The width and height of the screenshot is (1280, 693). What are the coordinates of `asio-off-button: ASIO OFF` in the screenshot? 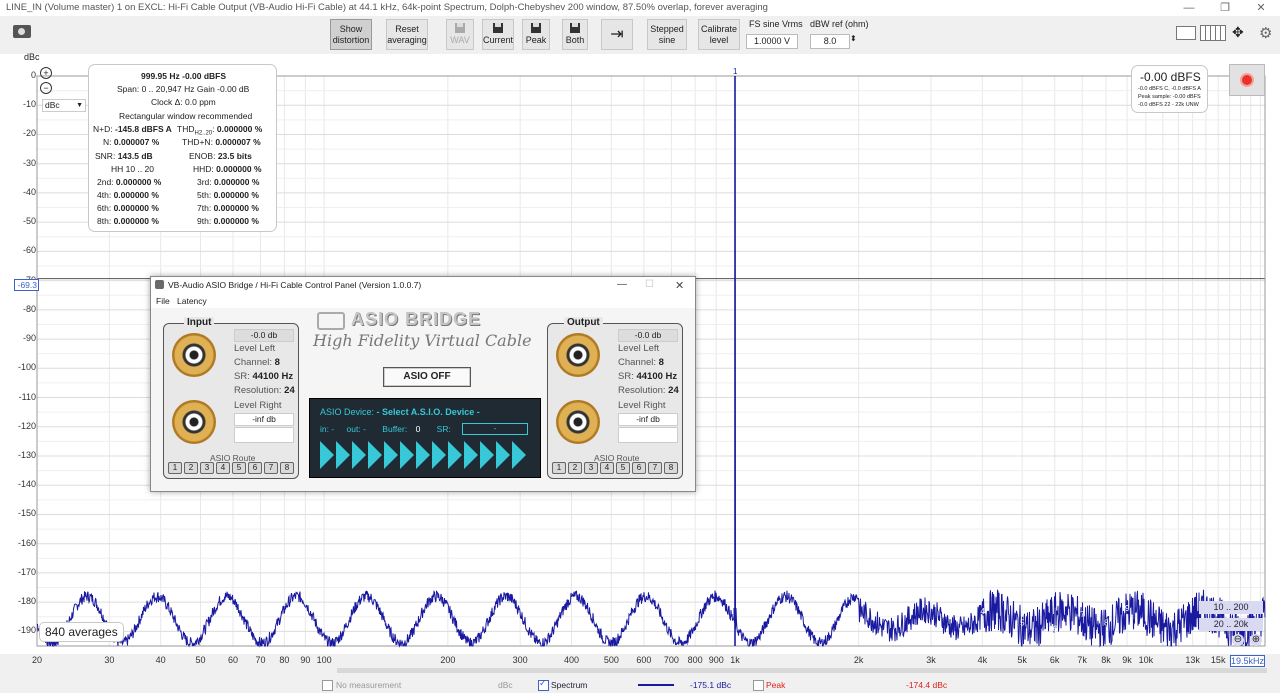 It's located at (427, 377).